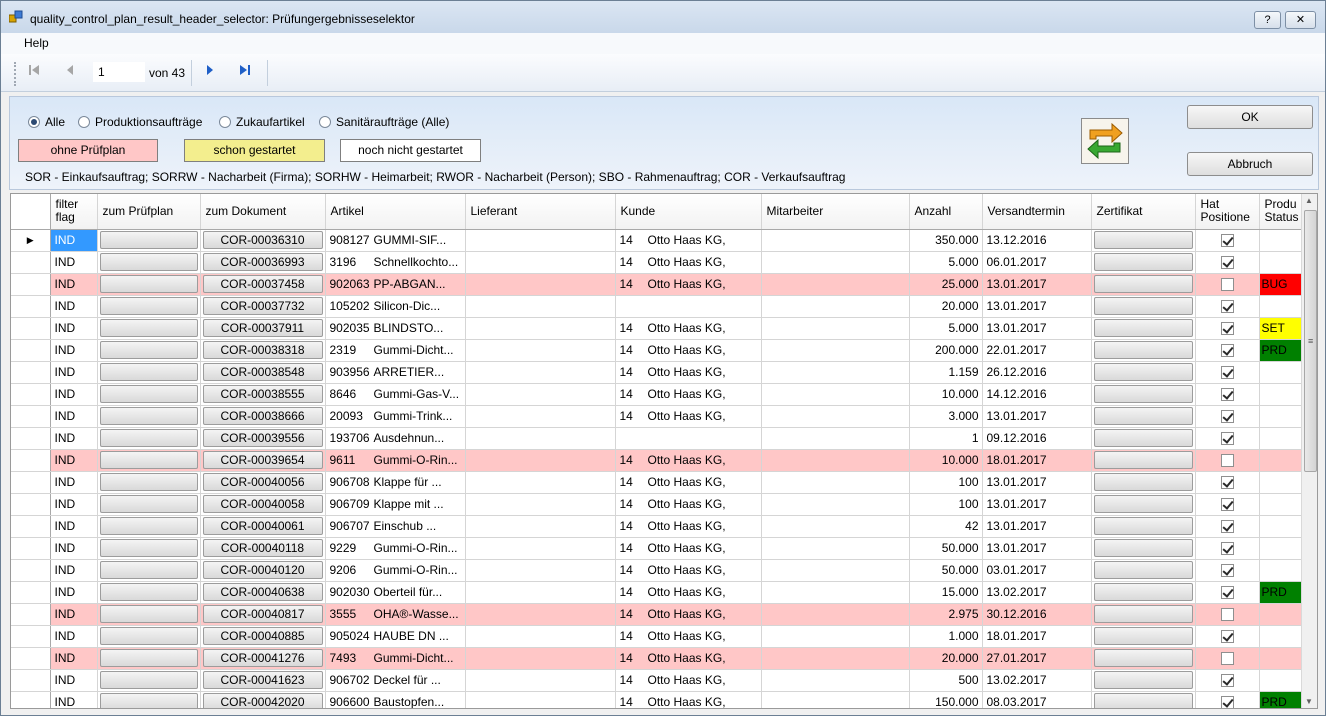  Describe the element at coordinates (325, 122) in the screenshot. I see `radio-unchecked-icon` at that location.